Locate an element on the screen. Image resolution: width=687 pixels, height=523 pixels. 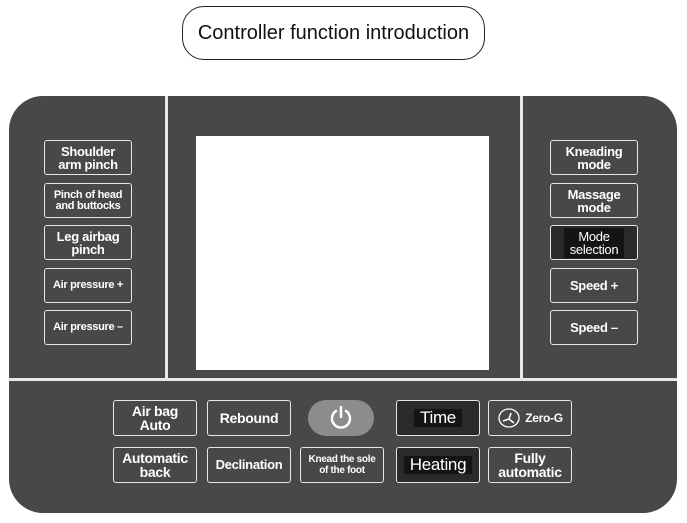
button-label: Speed – is located at coordinates (594, 327).